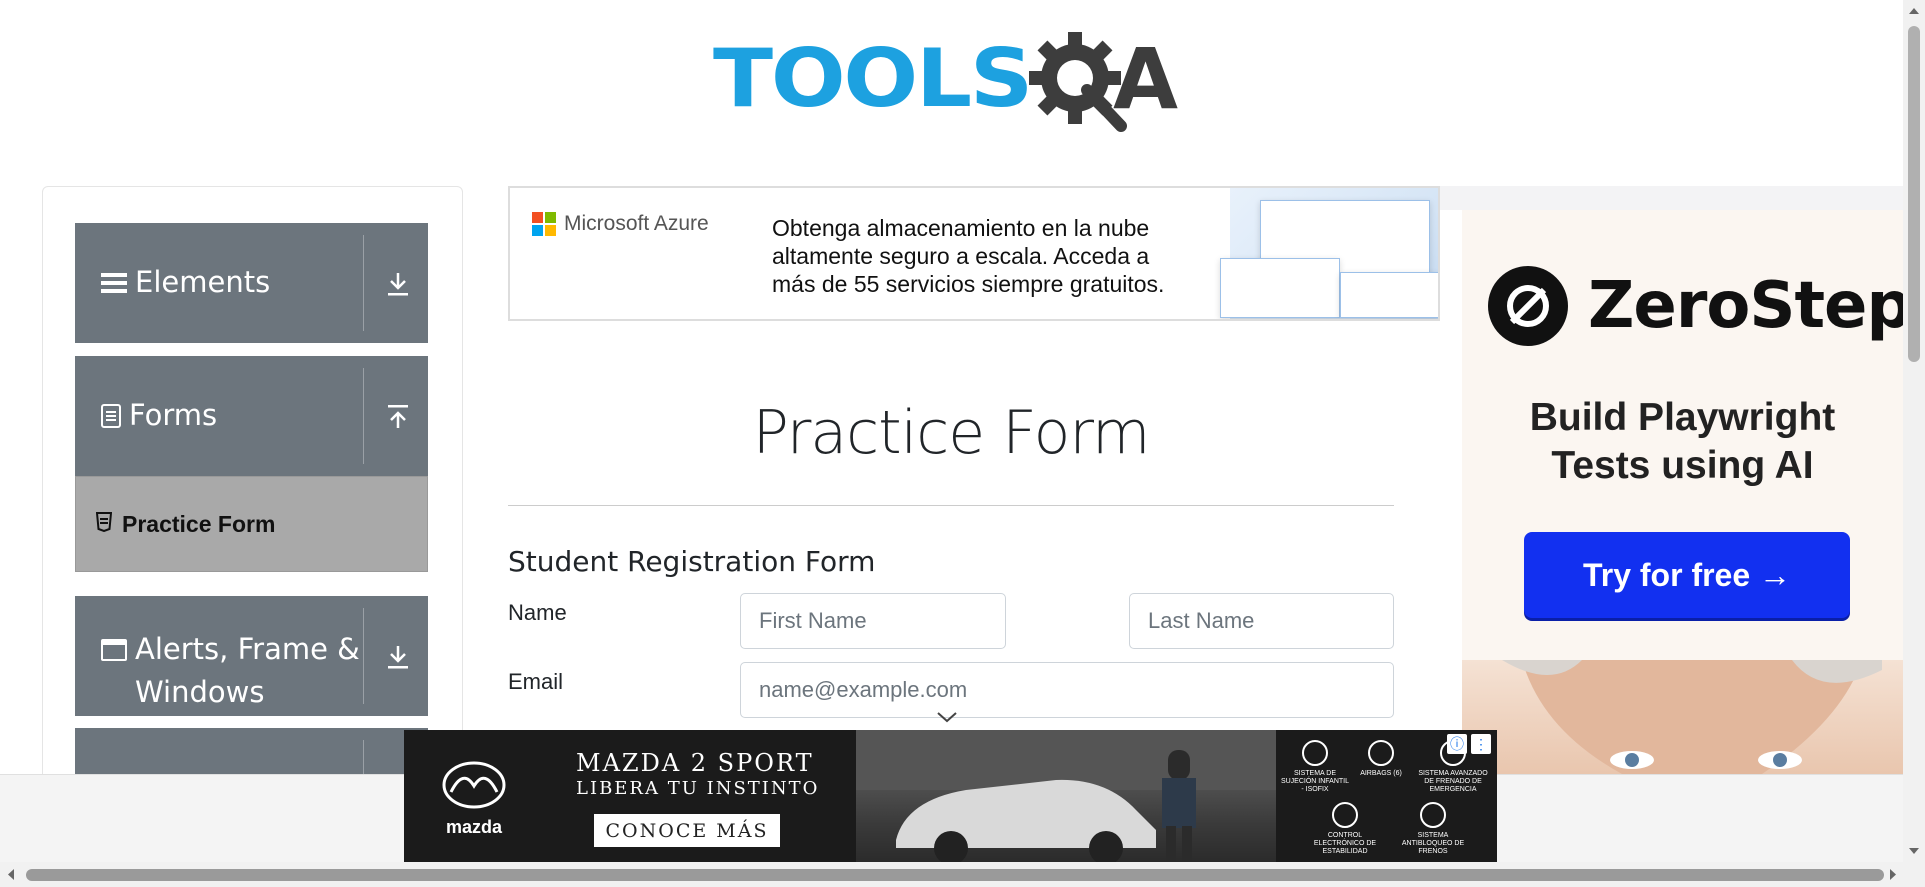 Image resolution: width=1925 pixels, height=887 pixels. What do you see at coordinates (1067, 690) in the screenshot?
I see `email-input` at bounding box center [1067, 690].